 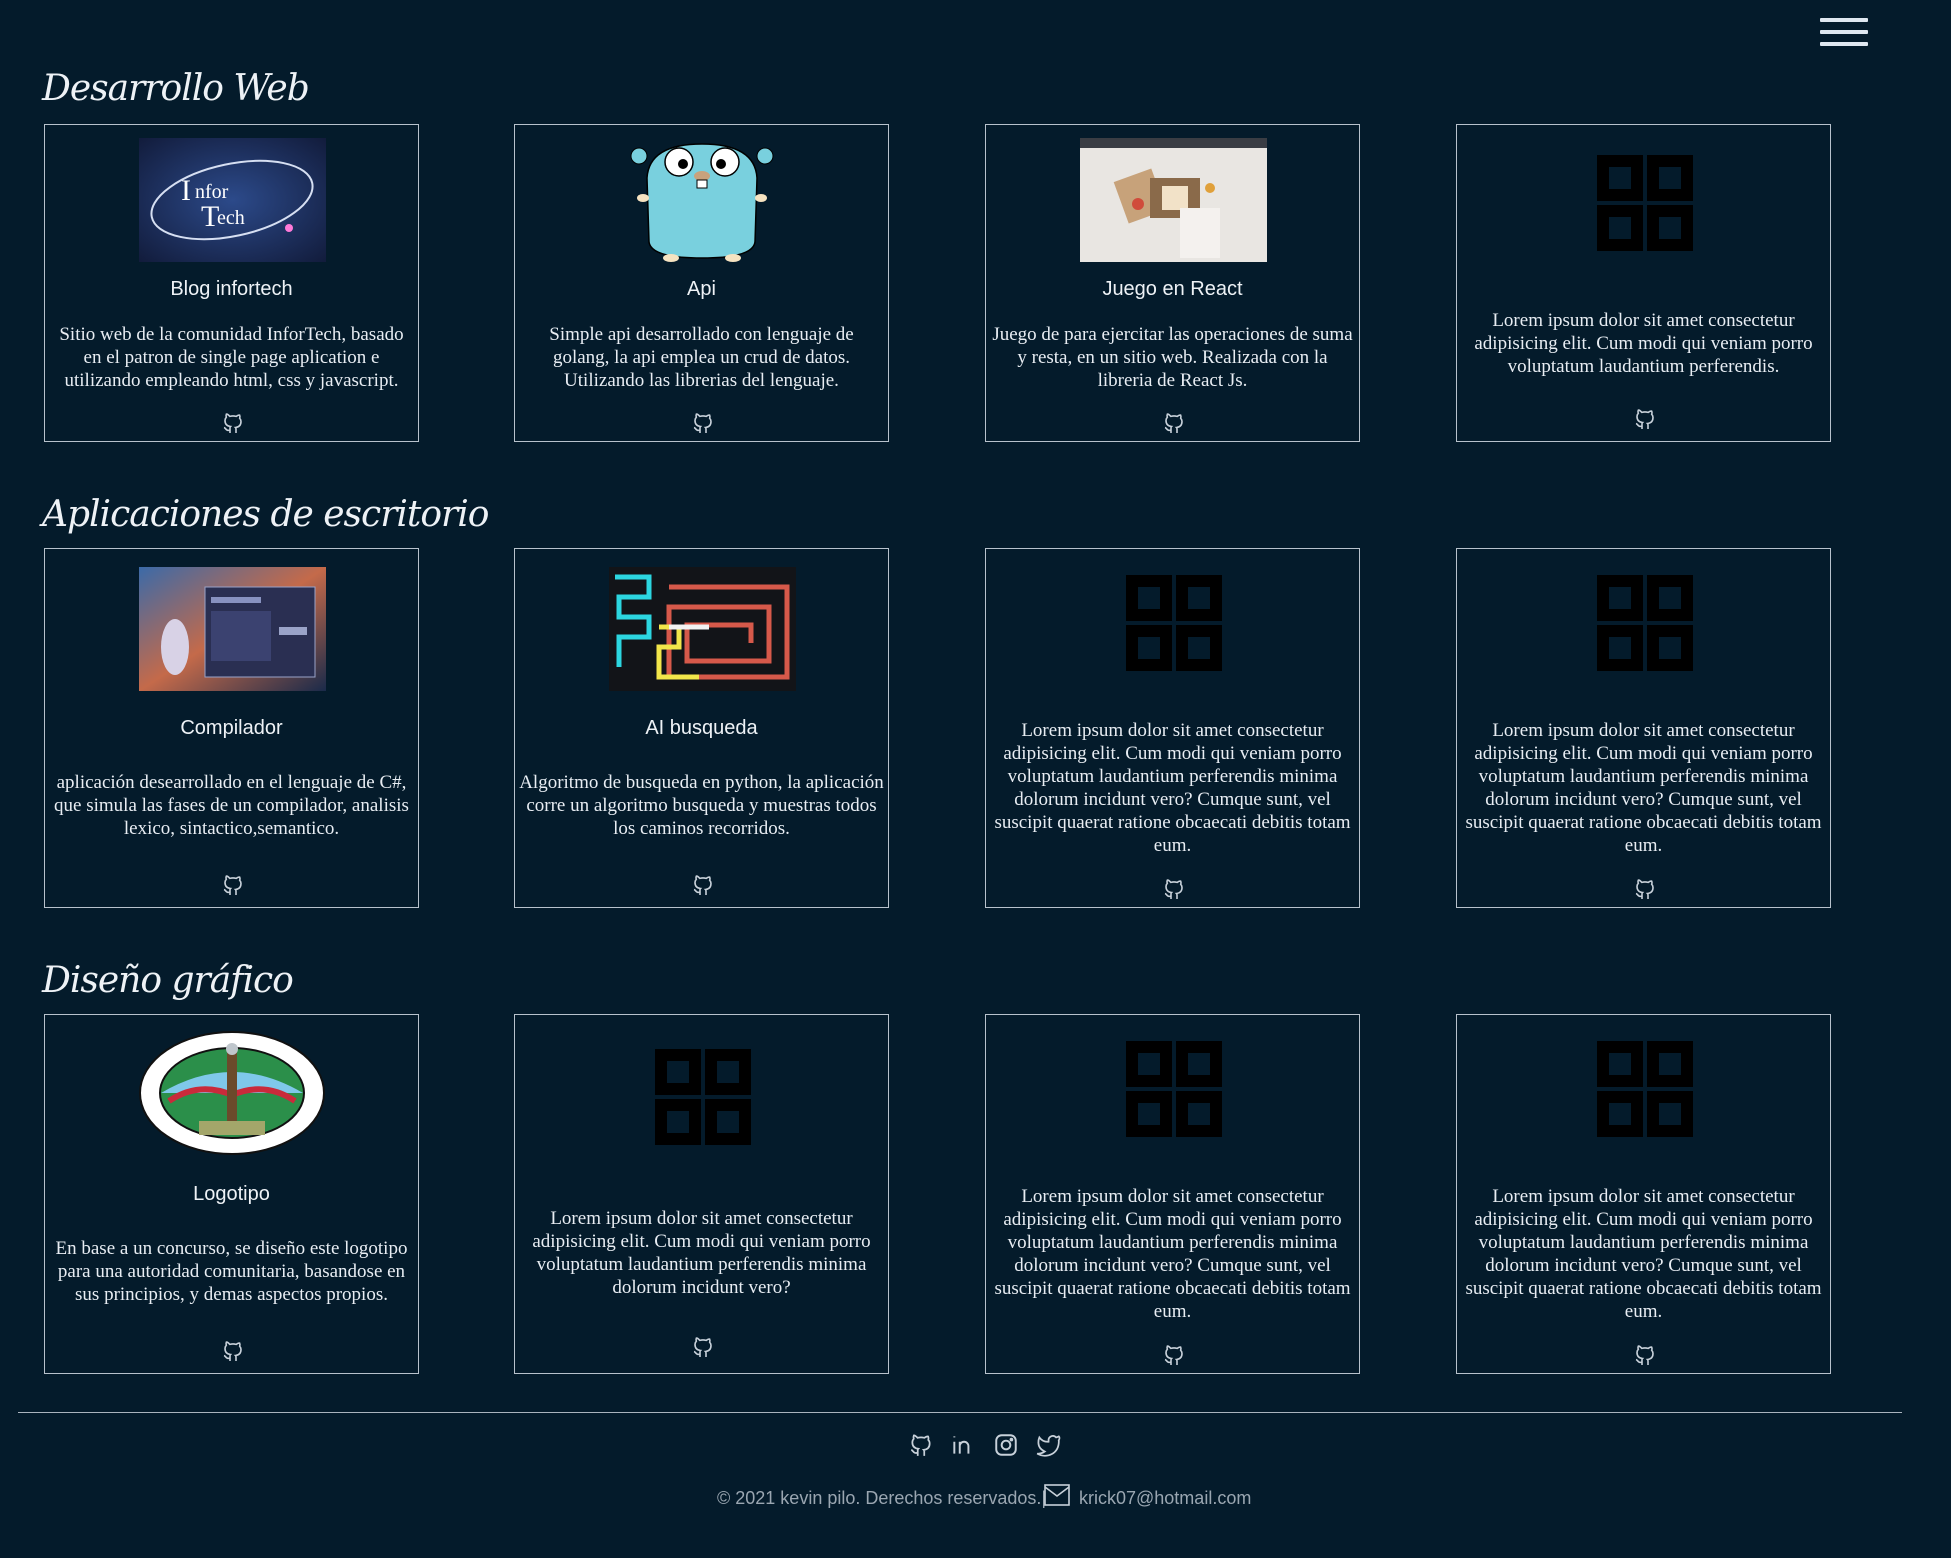 I want to click on card-title: Blog infortech, so click(x=231, y=289).